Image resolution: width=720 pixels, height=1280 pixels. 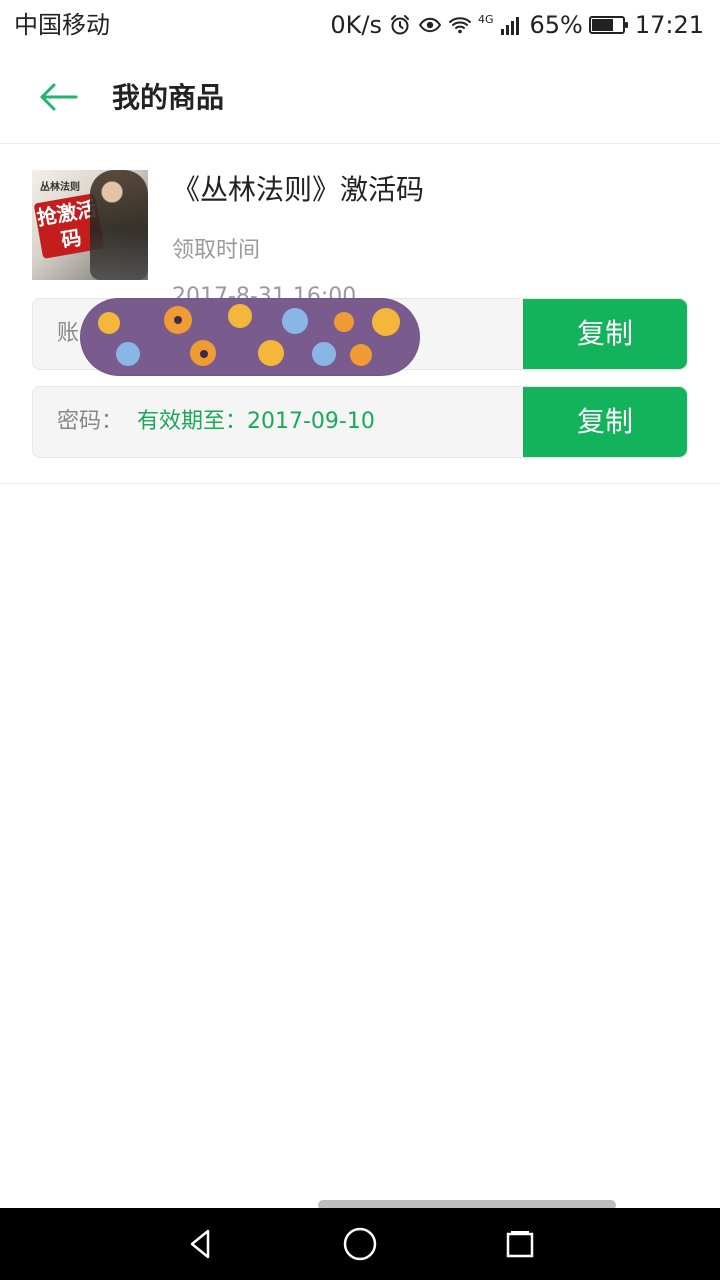 I want to click on arrow-left-icon, so click(x=58, y=97).